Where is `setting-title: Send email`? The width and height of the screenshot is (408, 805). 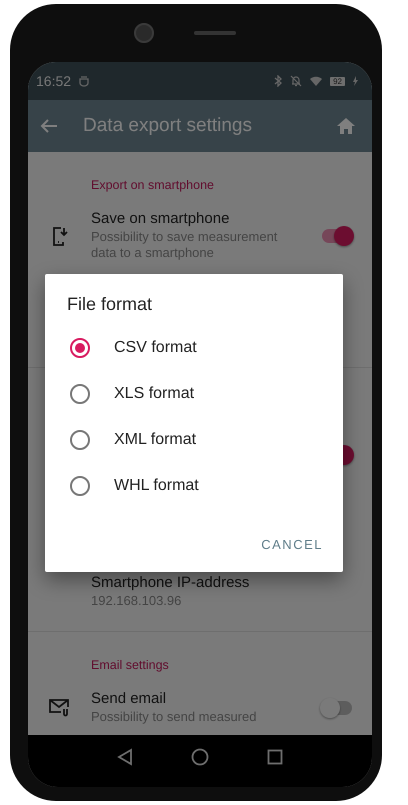 setting-title: Send email is located at coordinates (129, 698).